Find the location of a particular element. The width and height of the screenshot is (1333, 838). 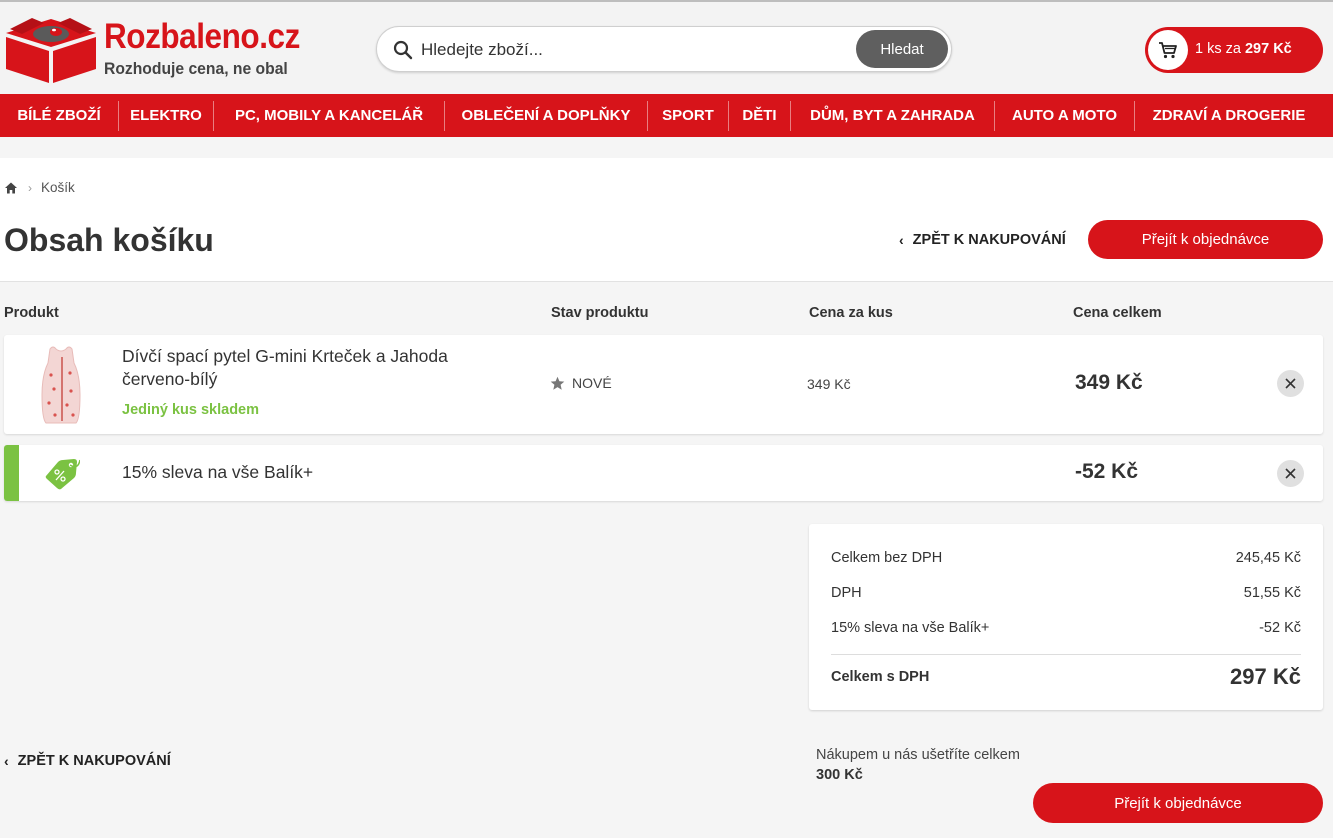

remove-item-button is located at coordinates (1290, 383).